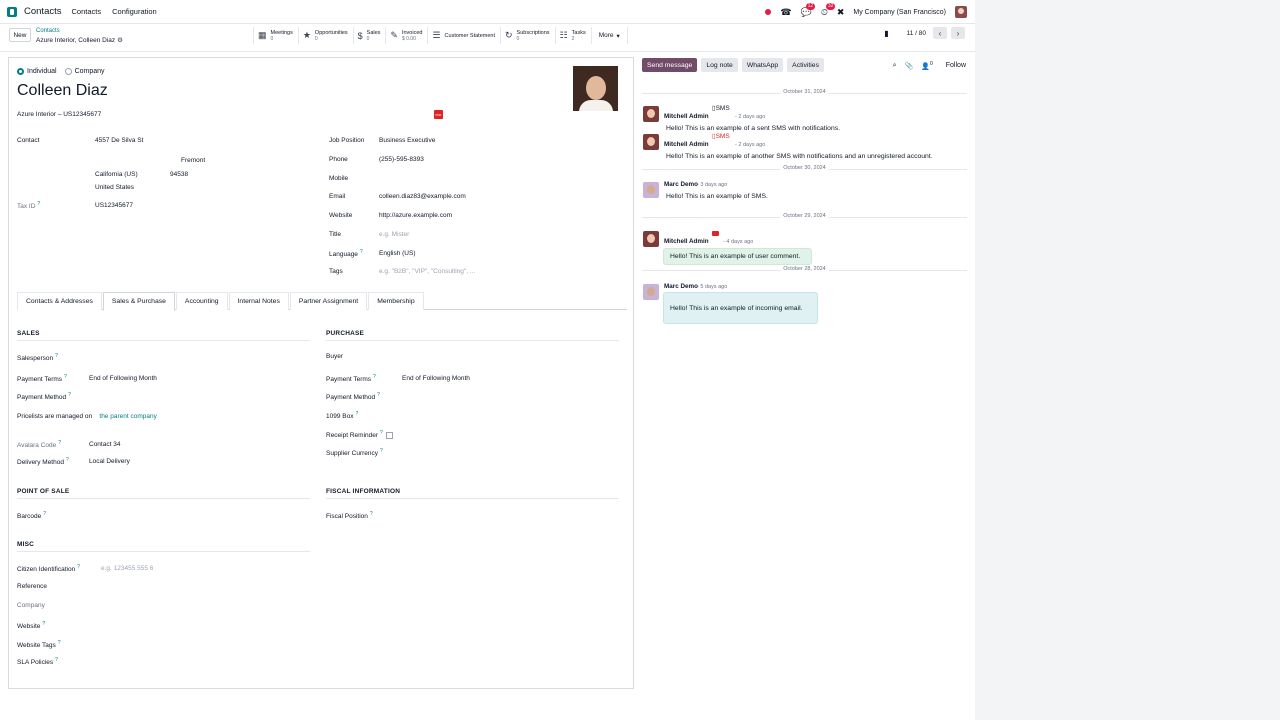  Describe the element at coordinates (48, 31) in the screenshot. I see `breadcrumb-parent: Contacts` at that location.